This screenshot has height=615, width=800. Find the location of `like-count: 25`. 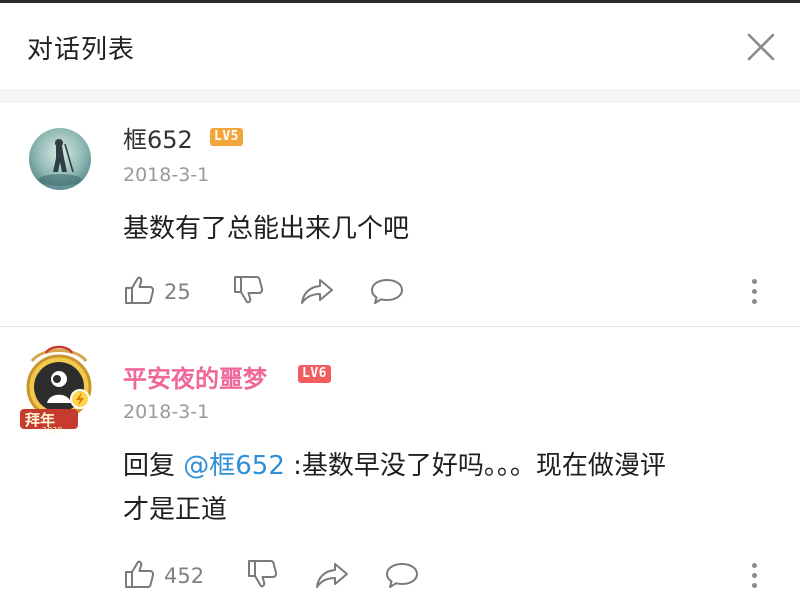

like-count: 25 is located at coordinates (177, 292).